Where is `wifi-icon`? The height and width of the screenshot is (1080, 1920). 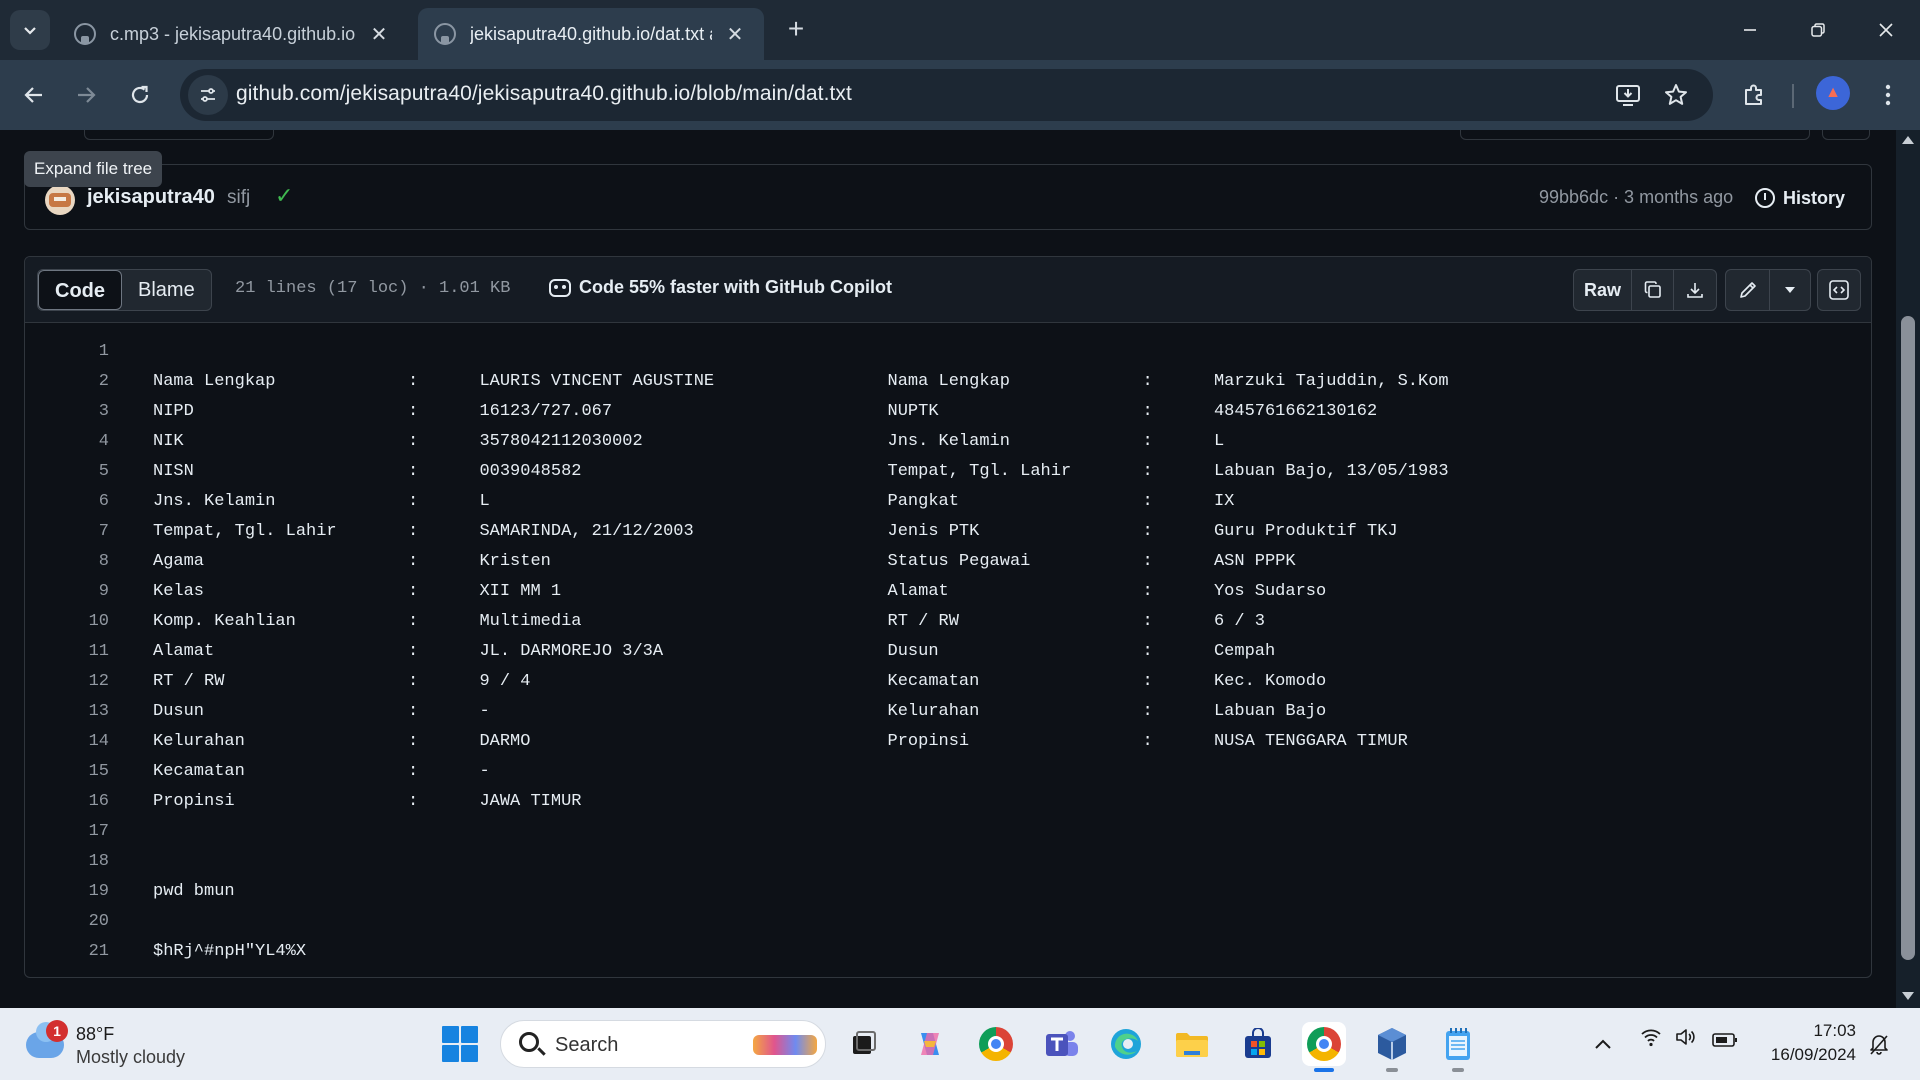
wifi-icon is located at coordinates (1651, 1038).